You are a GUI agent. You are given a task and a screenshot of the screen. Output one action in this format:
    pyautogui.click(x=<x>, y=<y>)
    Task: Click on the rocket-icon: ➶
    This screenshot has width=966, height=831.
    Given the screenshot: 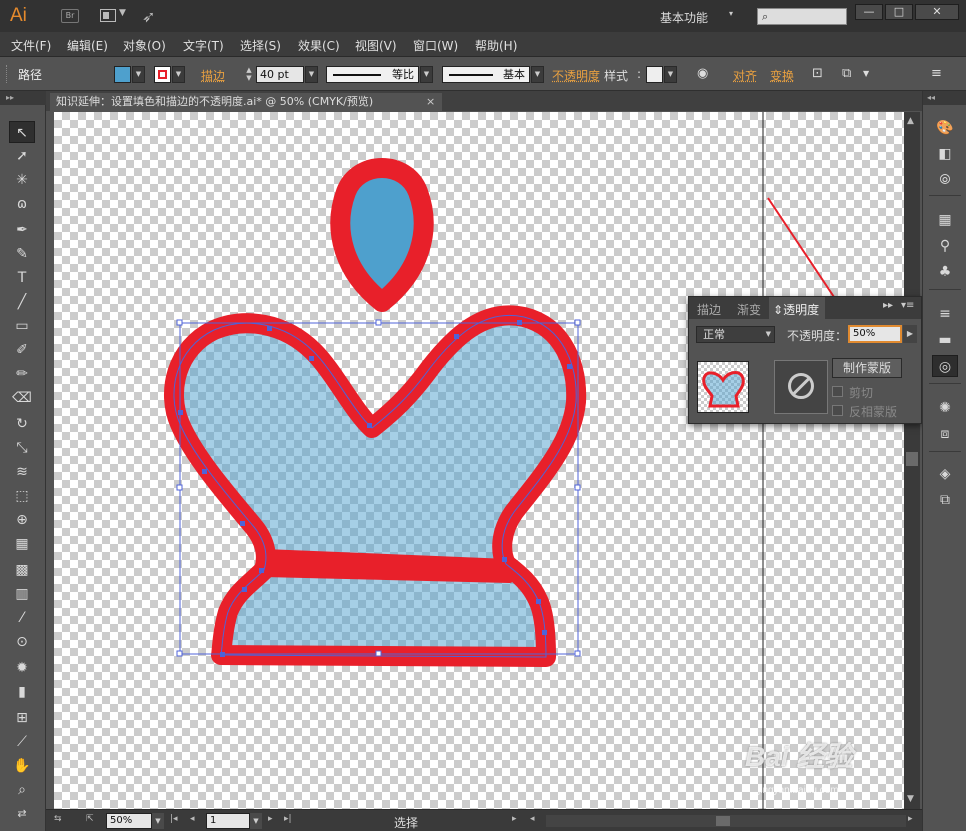 What is the action you would take?
    pyautogui.click(x=148, y=16)
    